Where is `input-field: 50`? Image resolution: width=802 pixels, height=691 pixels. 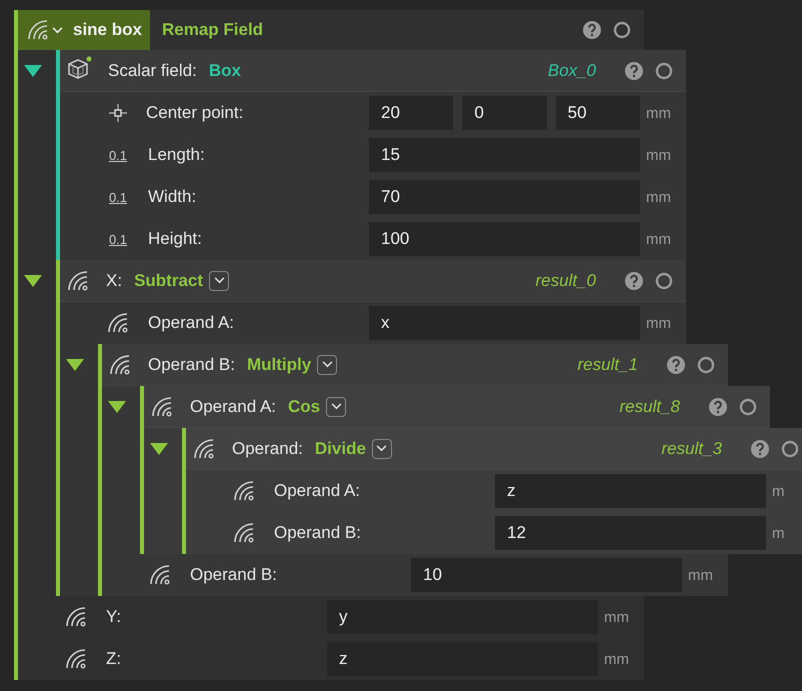 input-field: 50 is located at coordinates (598, 113).